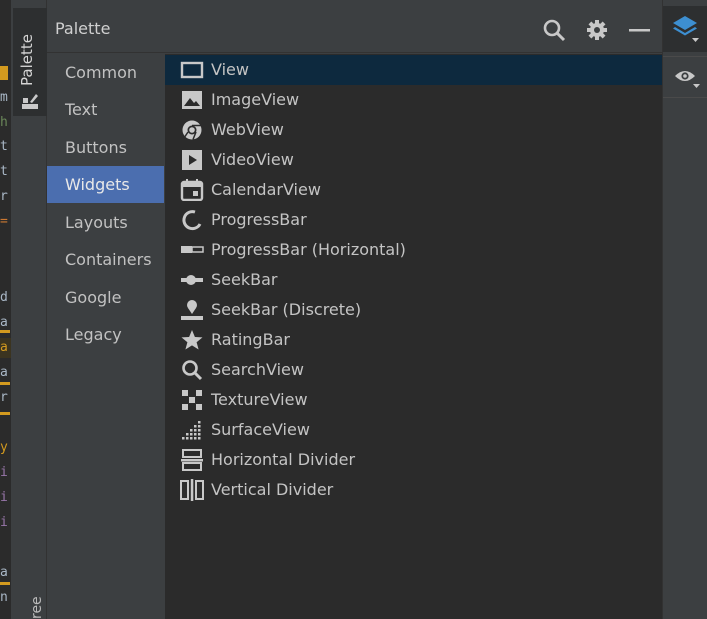  What do you see at coordinates (192, 249) in the screenshot?
I see `progress-bar-horizontal-icon` at bounding box center [192, 249].